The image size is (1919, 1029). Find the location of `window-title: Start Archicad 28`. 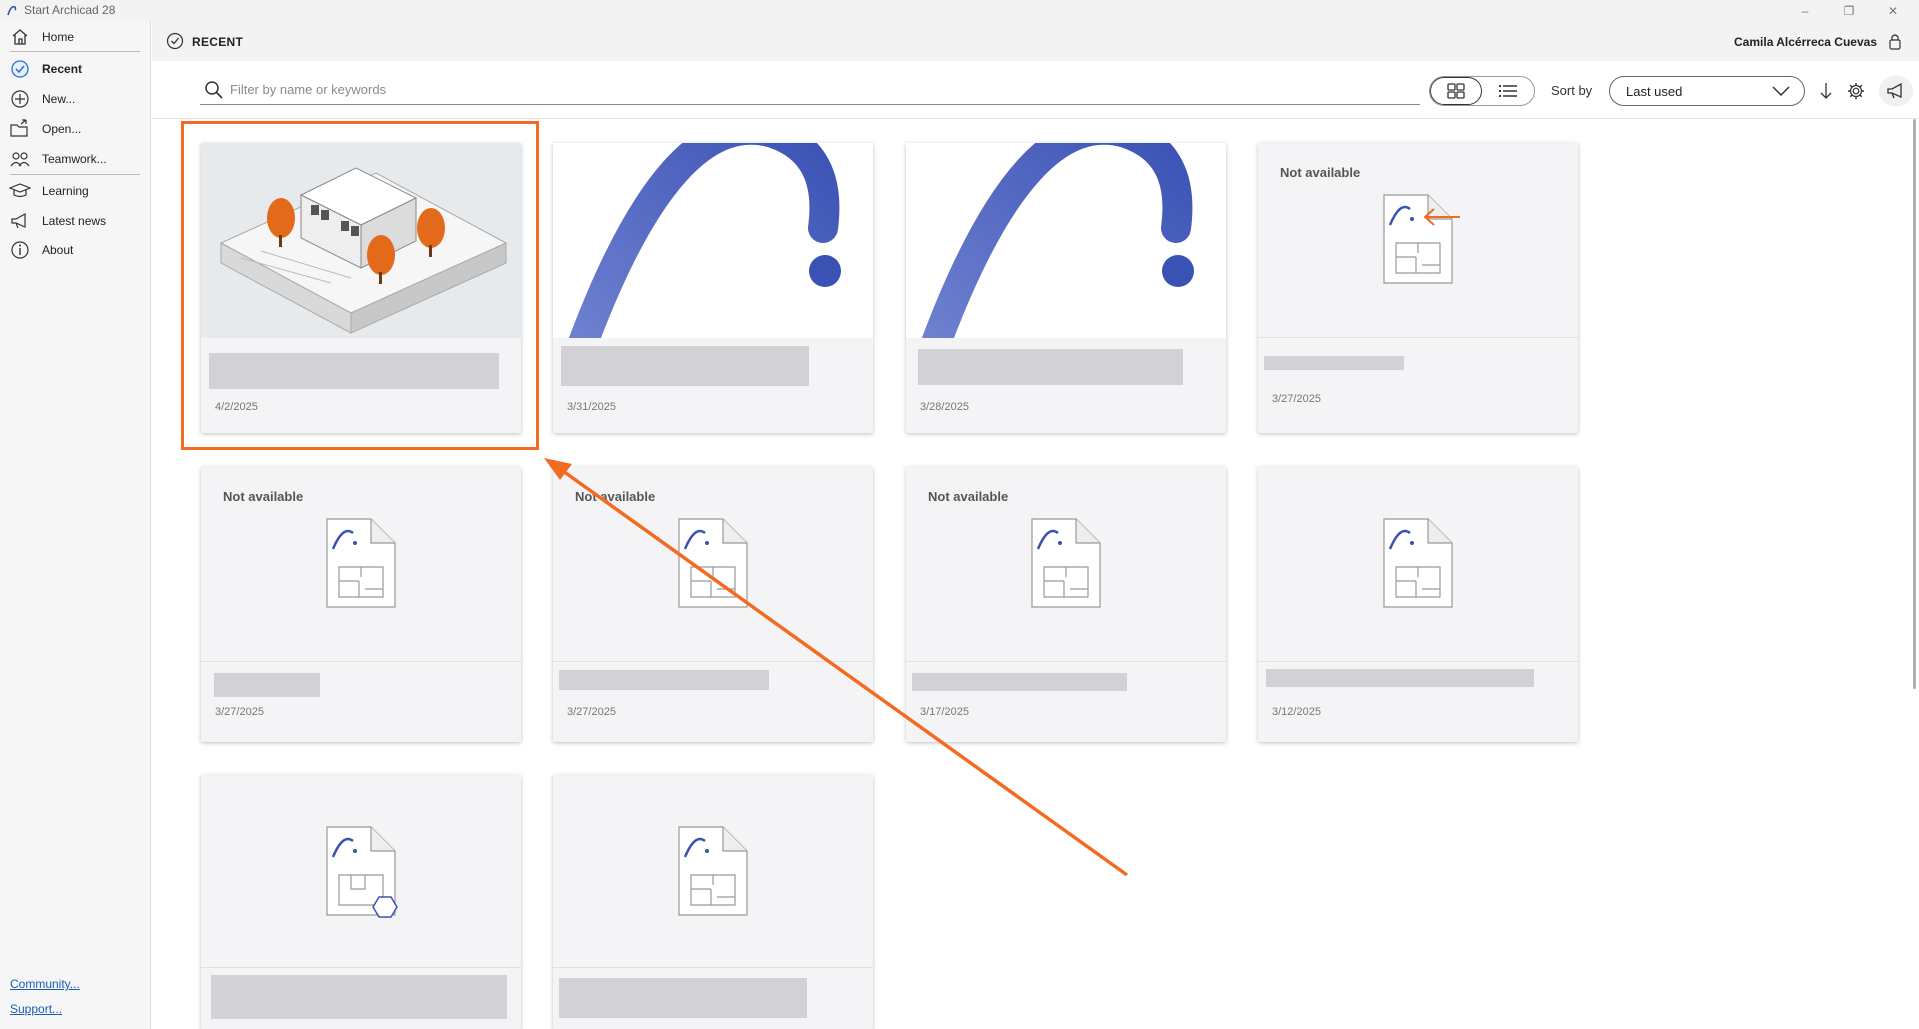

window-title: Start Archicad 28 is located at coordinates (70, 10).